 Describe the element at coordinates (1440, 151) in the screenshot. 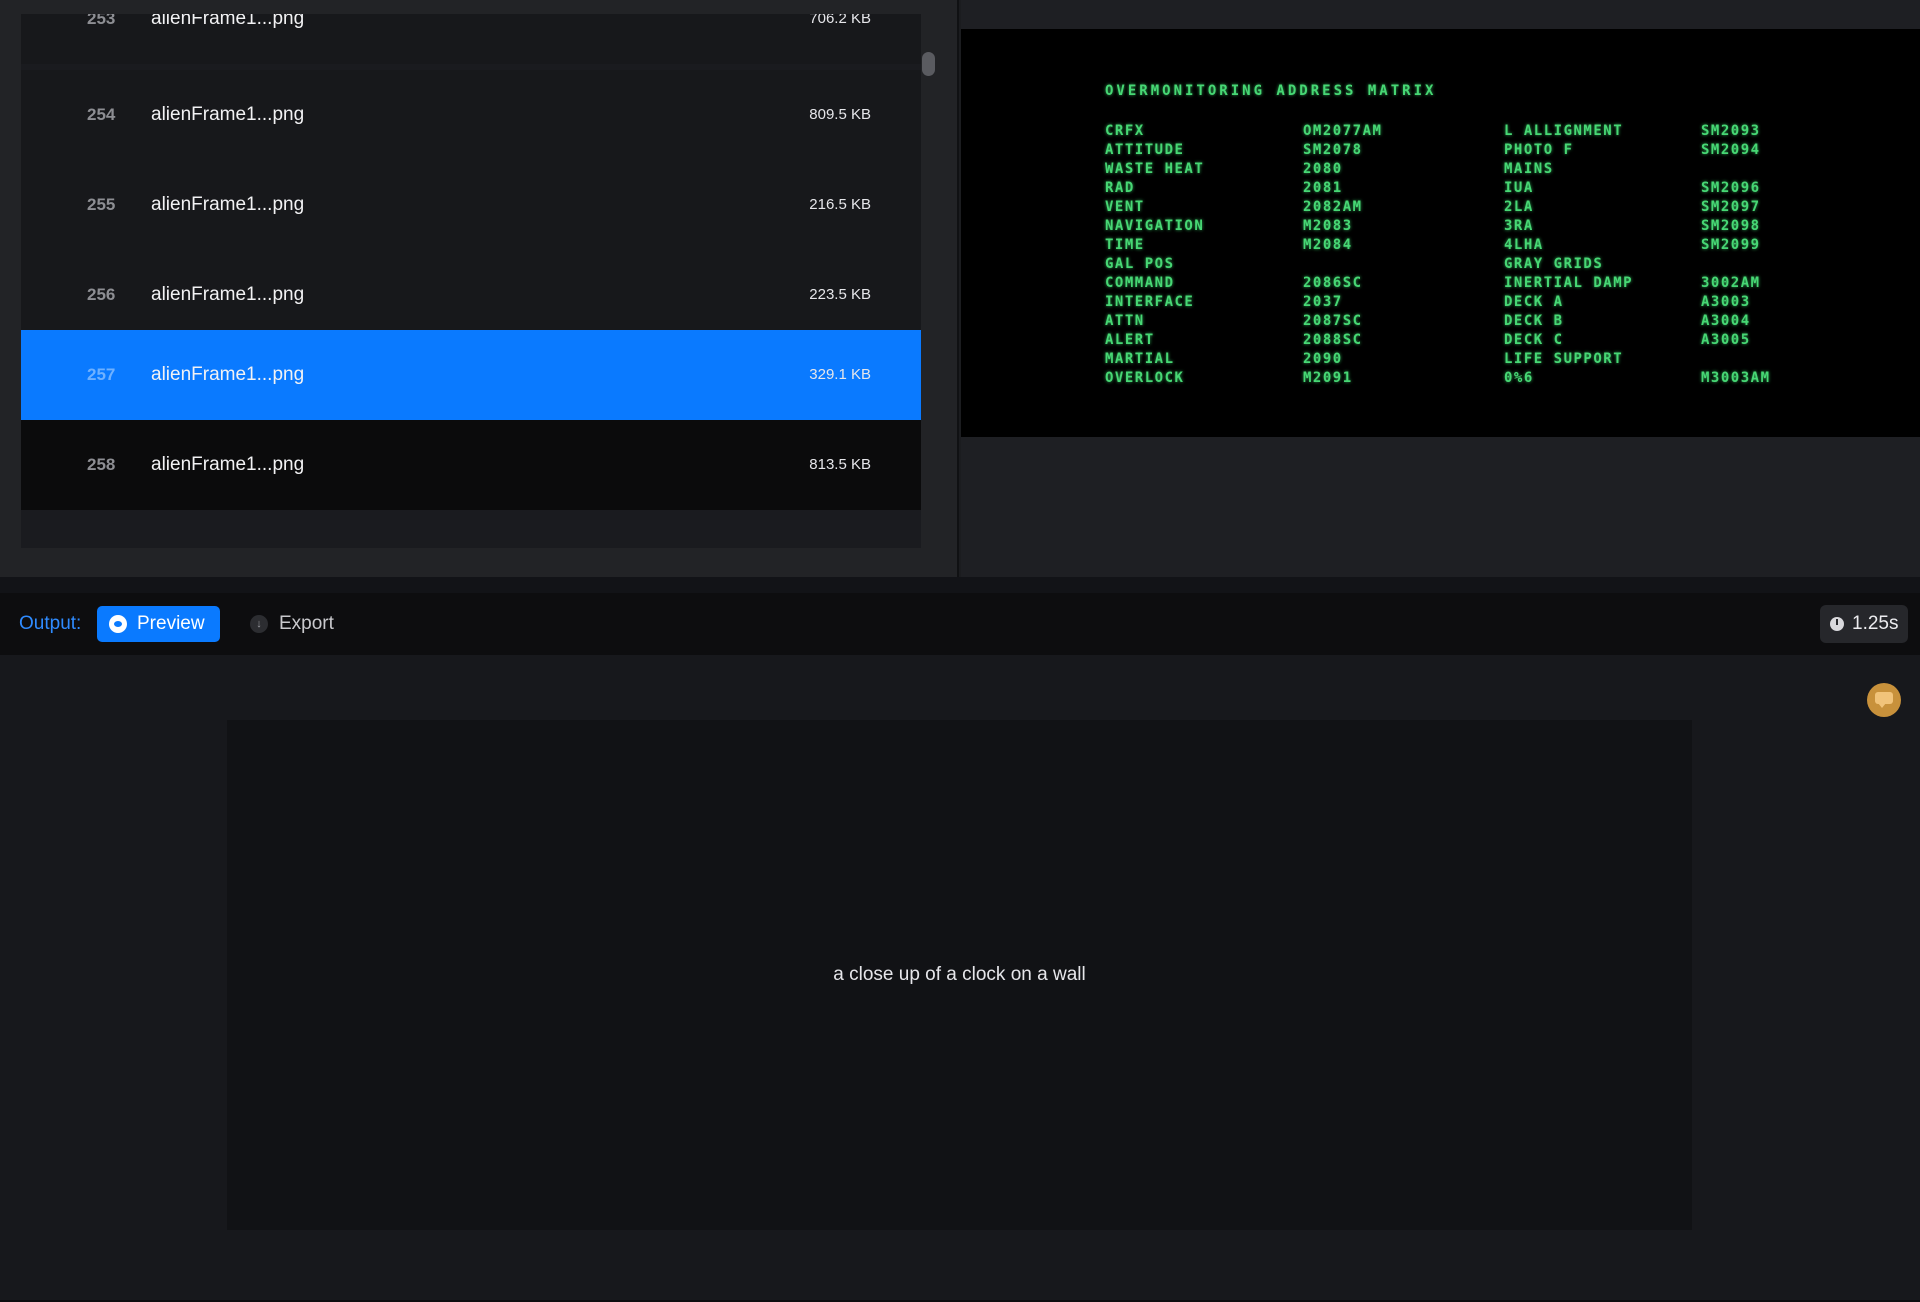

I see `matrix-row: ATTITUDE SM2078 PHOTO F SM2094` at that location.